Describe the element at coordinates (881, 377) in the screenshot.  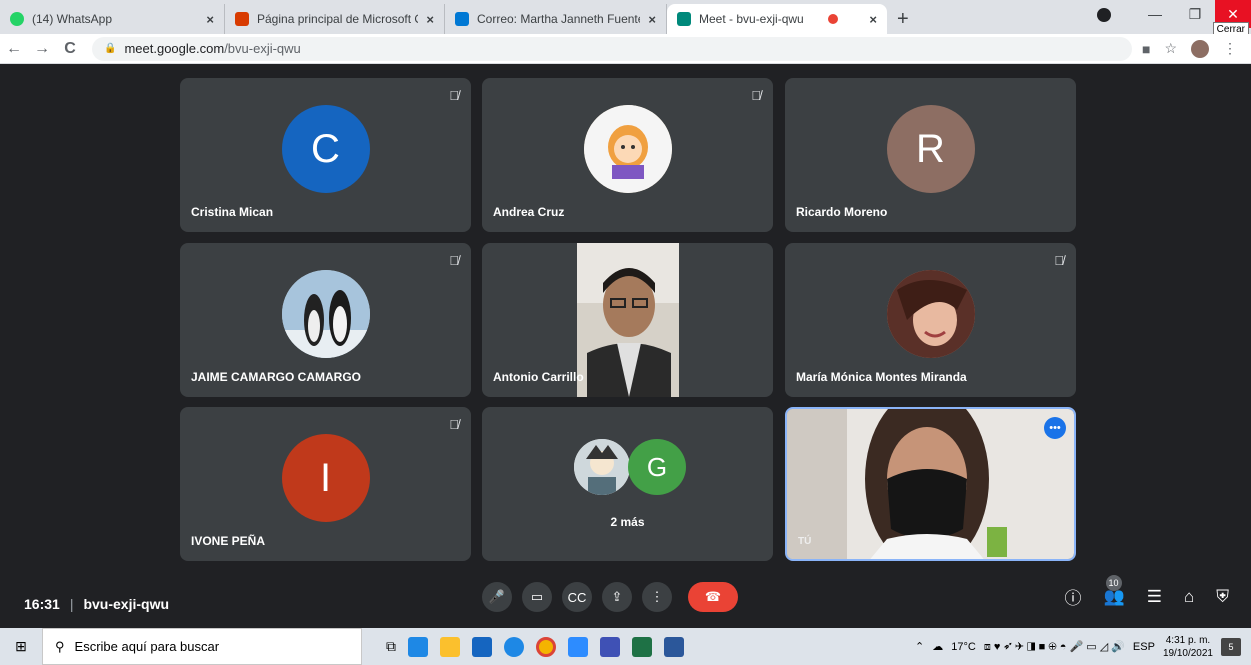
I see `participant-name: María Mónica Montes Miranda` at that location.